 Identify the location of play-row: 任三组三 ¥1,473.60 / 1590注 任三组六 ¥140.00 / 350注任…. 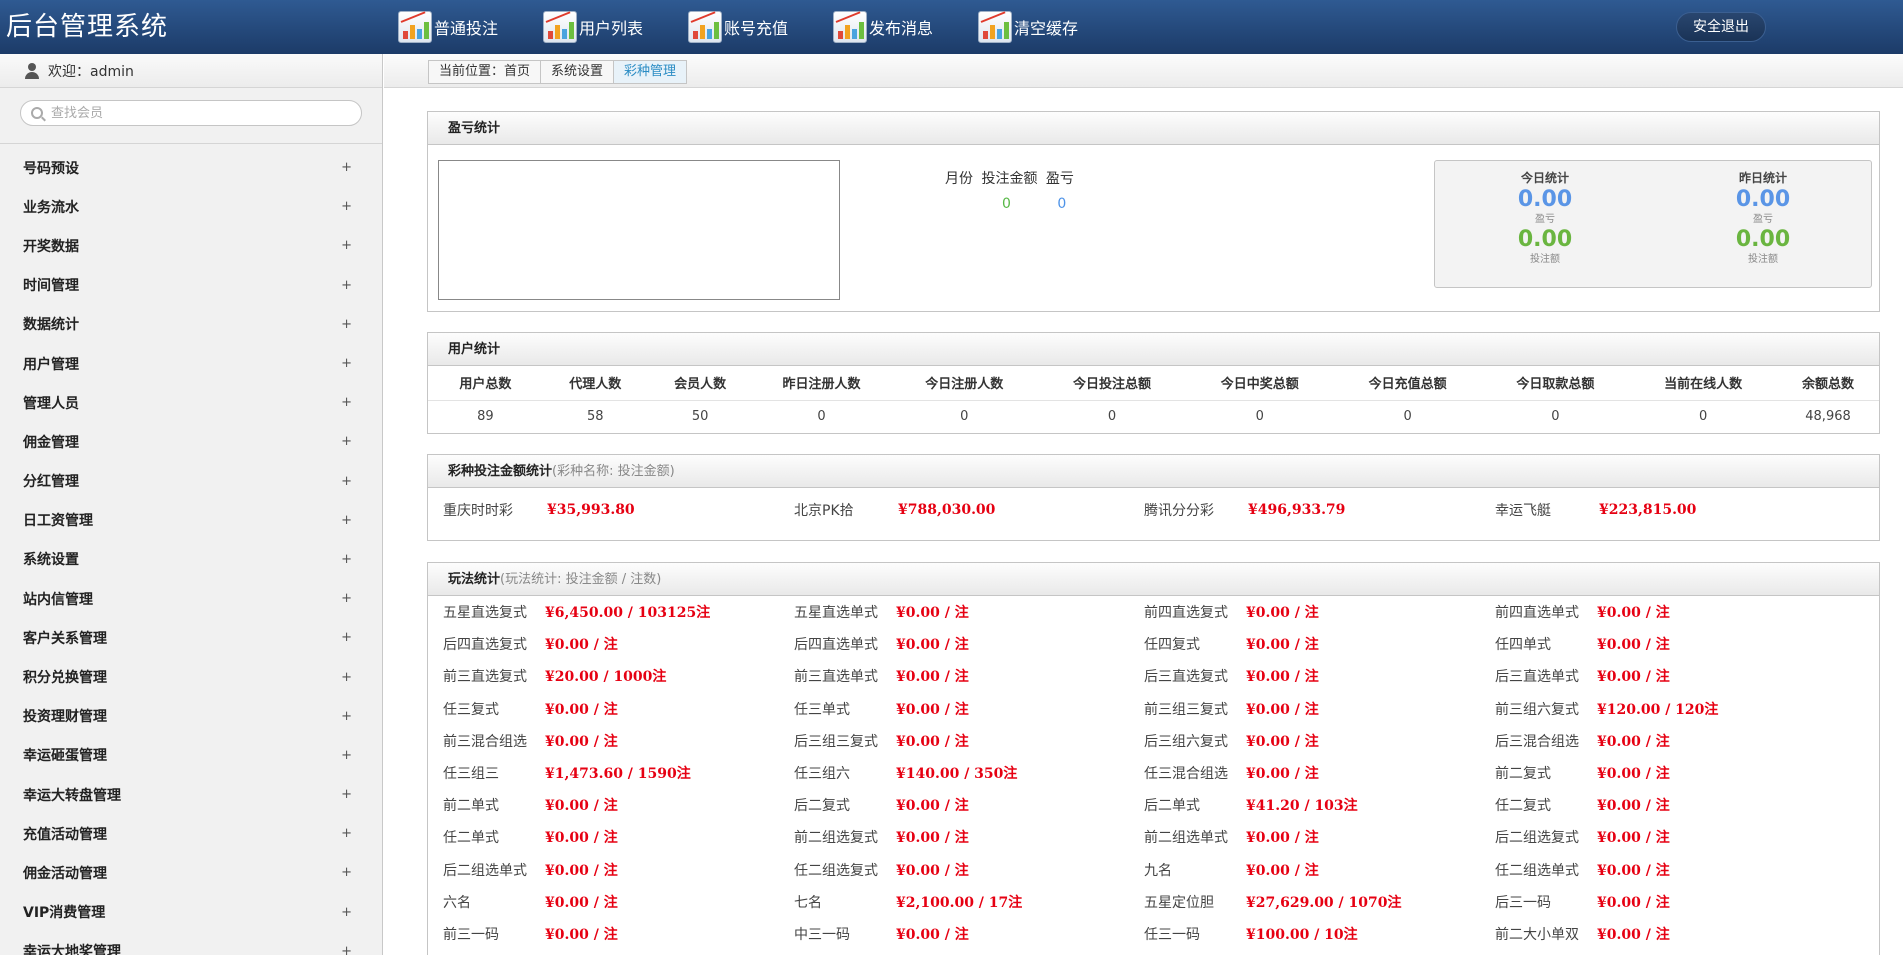
(1154, 774).